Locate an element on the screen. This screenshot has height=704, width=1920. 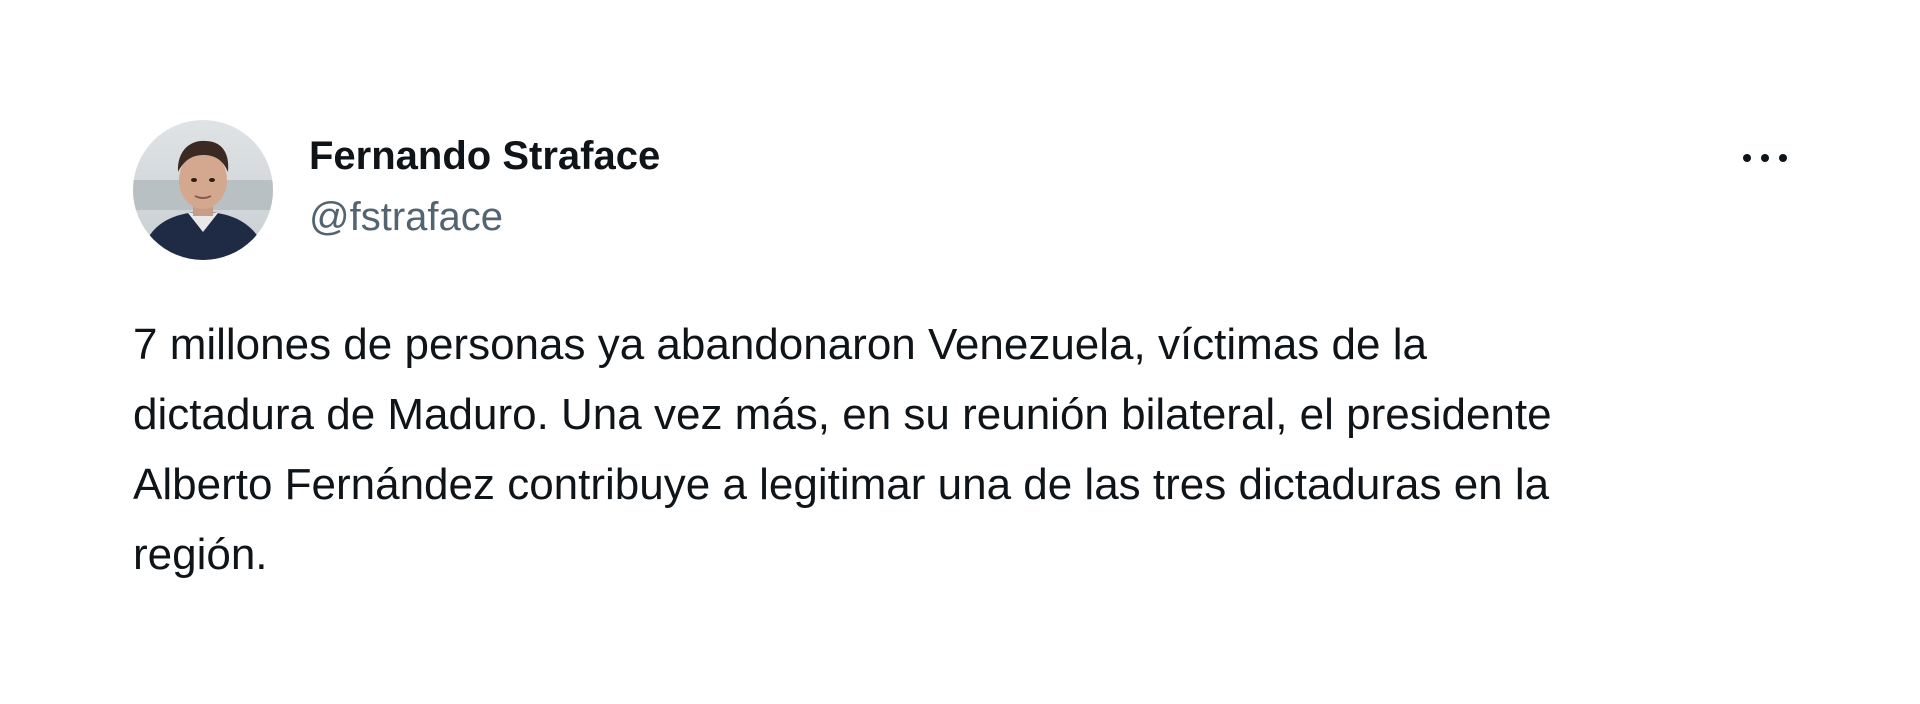
author-display-name: Fernando Straface is located at coordinates (484, 156).